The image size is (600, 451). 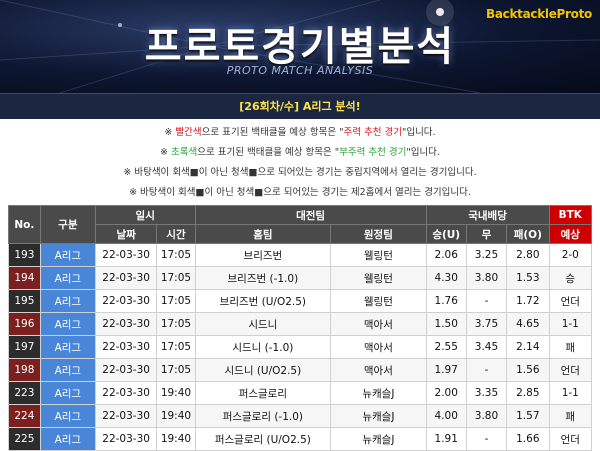 What do you see at coordinates (570, 215) in the screenshot?
I see `header-btk: BTK` at bounding box center [570, 215].